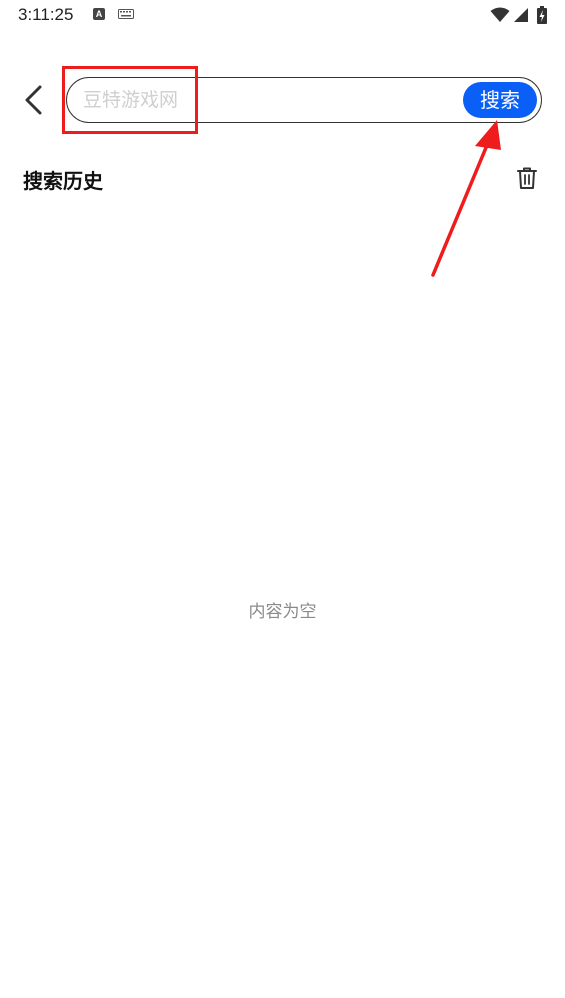 The image size is (565, 998). Describe the element at coordinates (282, 16) in the screenshot. I see `status-bar: 3:11:25 A` at that location.